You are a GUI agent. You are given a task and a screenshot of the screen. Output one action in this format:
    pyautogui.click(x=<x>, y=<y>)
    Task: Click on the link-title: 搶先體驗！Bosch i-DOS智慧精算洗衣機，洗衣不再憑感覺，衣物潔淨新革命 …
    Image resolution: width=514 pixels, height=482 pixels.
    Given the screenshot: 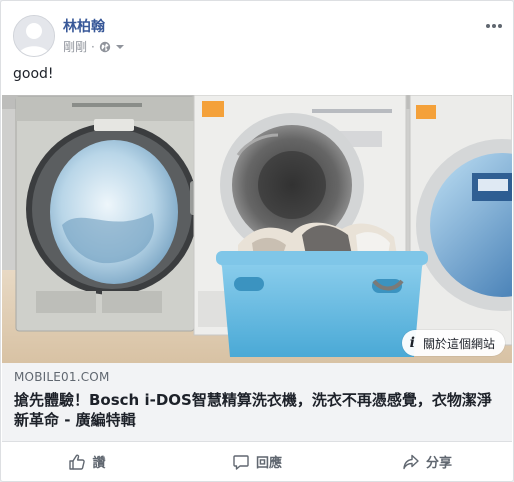 What is the action you would take?
    pyautogui.click(x=257, y=410)
    